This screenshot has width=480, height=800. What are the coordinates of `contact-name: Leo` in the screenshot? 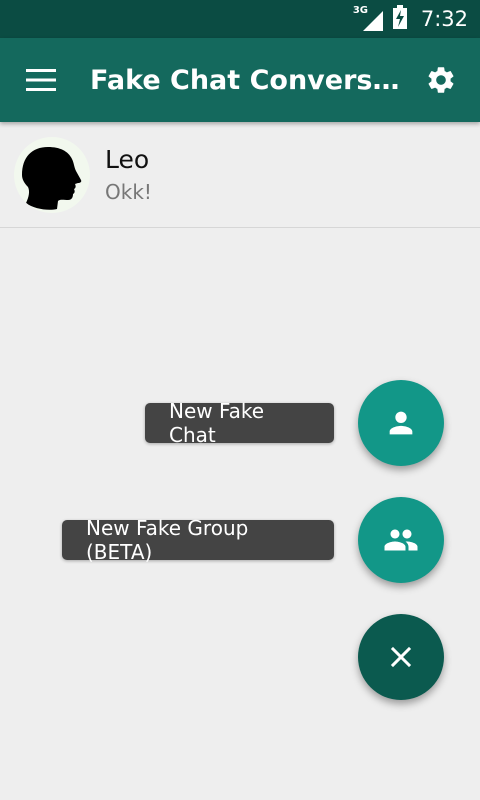 It's located at (127, 159).